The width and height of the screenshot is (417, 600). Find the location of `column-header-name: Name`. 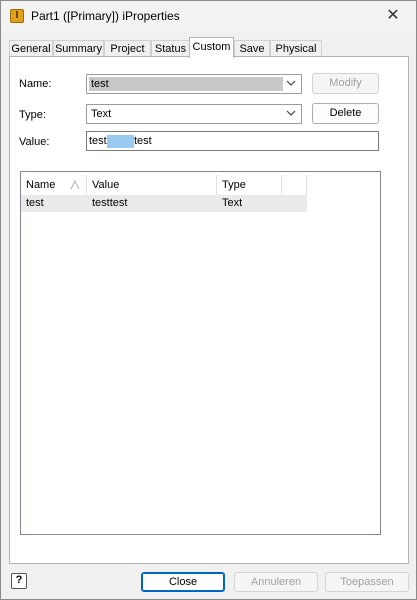

column-header-name: Name is located at coordinates (54, 185).